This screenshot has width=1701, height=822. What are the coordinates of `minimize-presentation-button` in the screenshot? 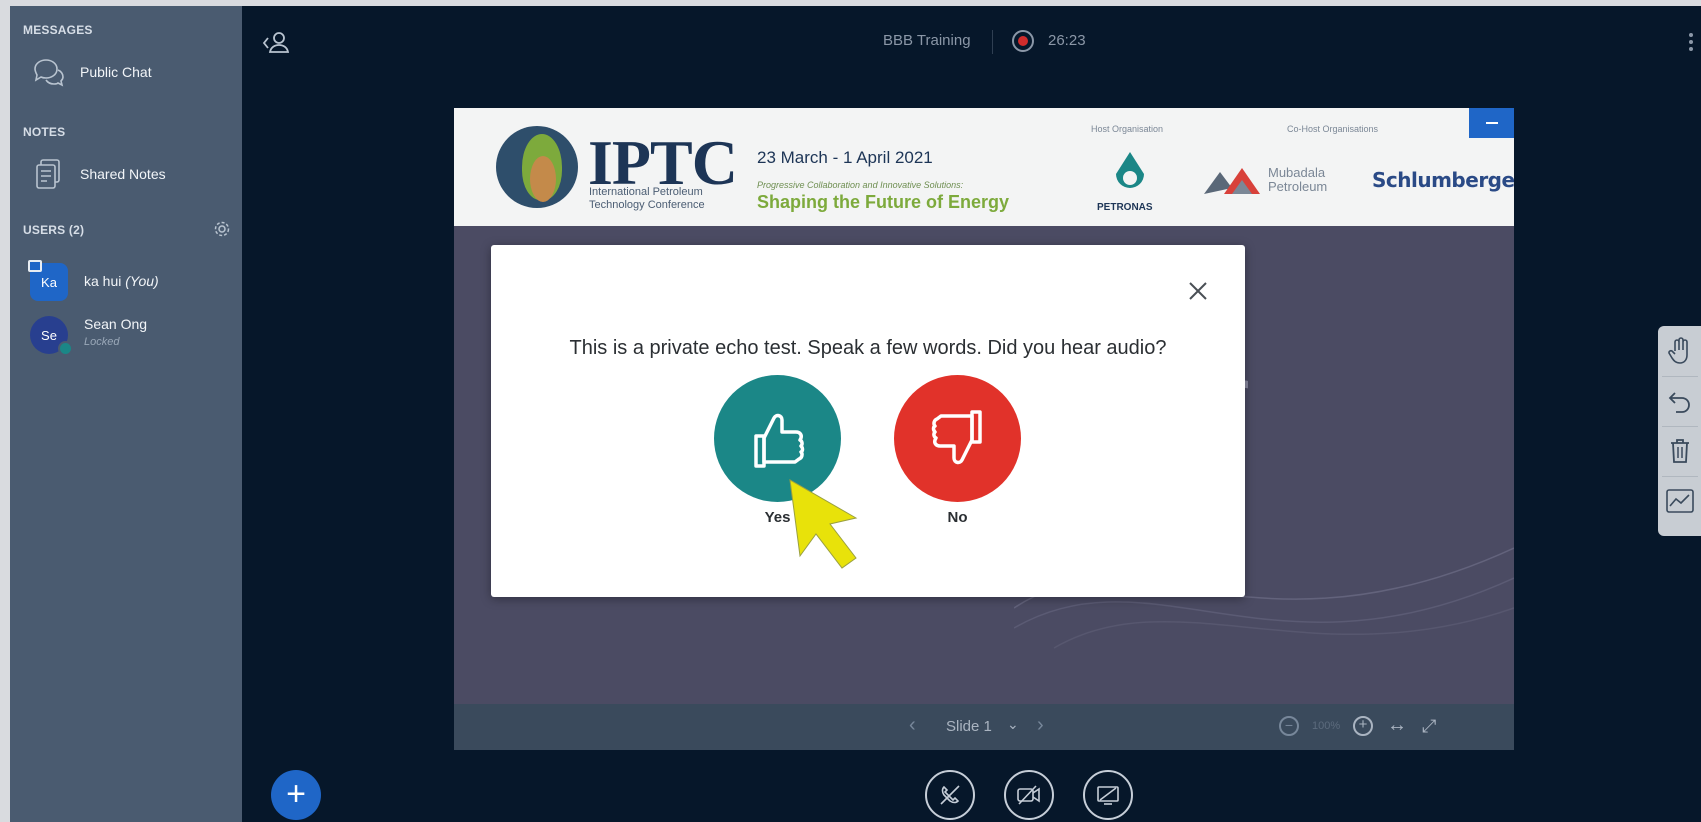 It's located at (1491, 123).